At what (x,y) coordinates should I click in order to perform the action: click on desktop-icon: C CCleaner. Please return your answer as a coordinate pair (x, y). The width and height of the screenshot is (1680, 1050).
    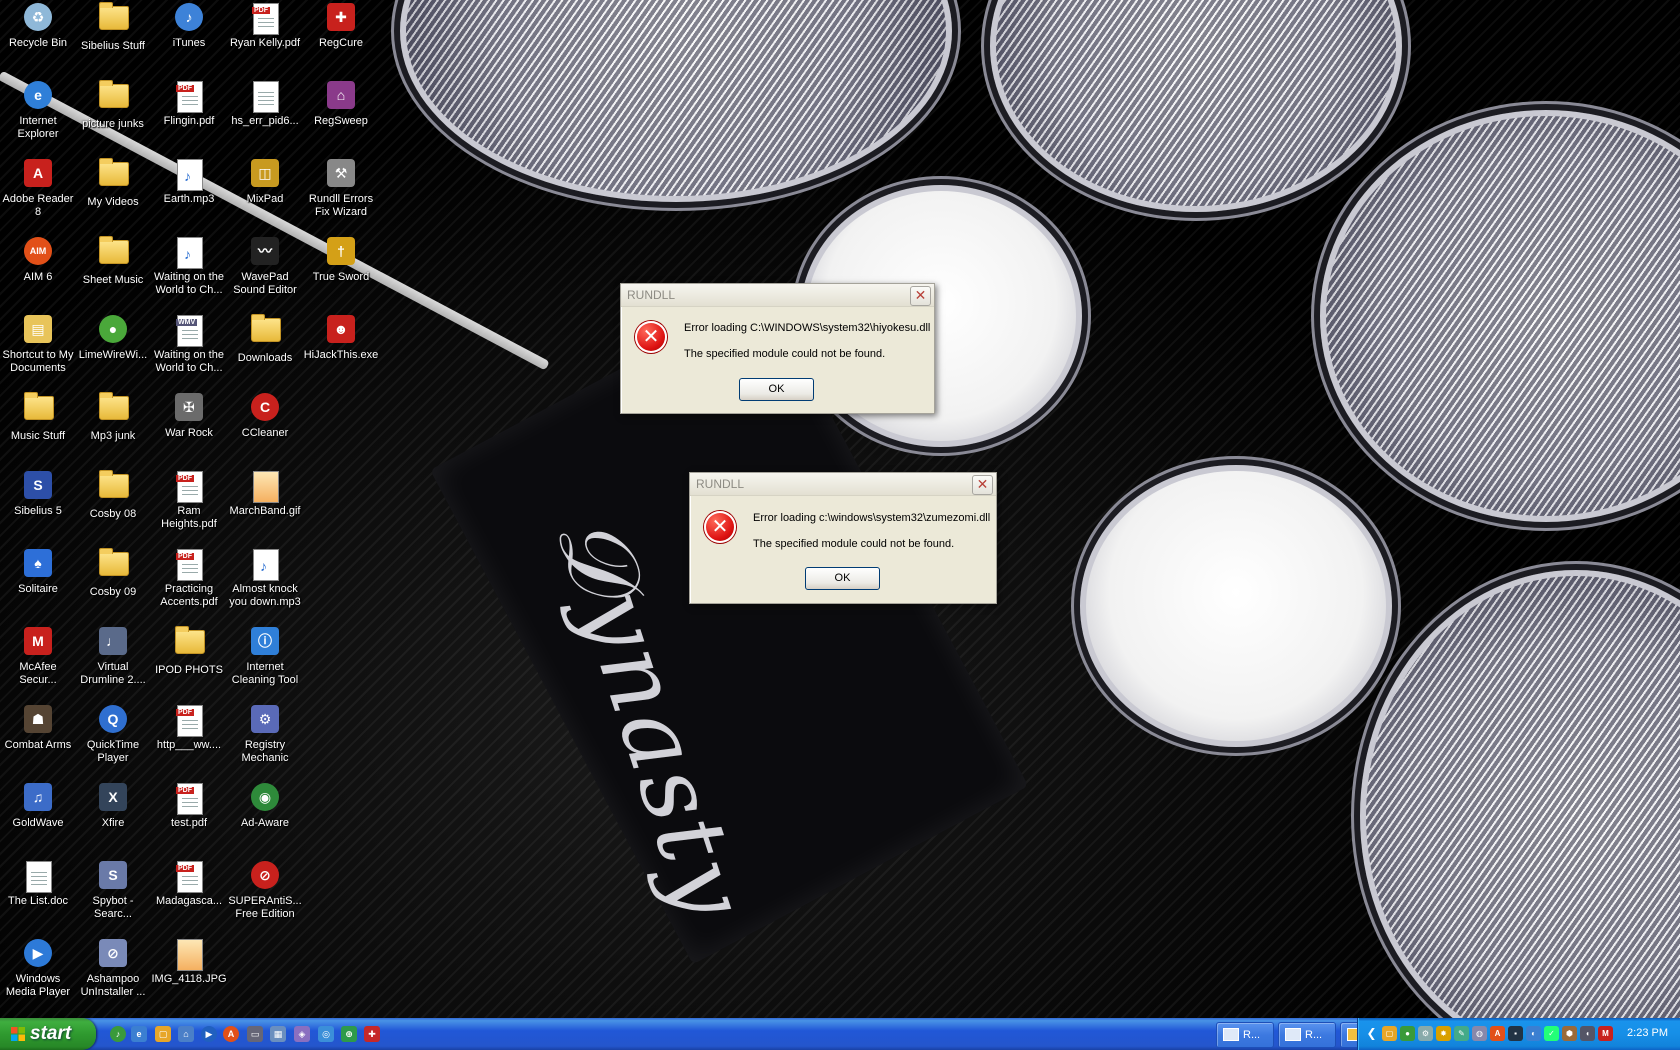
    Looking at the image, I should click on (265, 415).